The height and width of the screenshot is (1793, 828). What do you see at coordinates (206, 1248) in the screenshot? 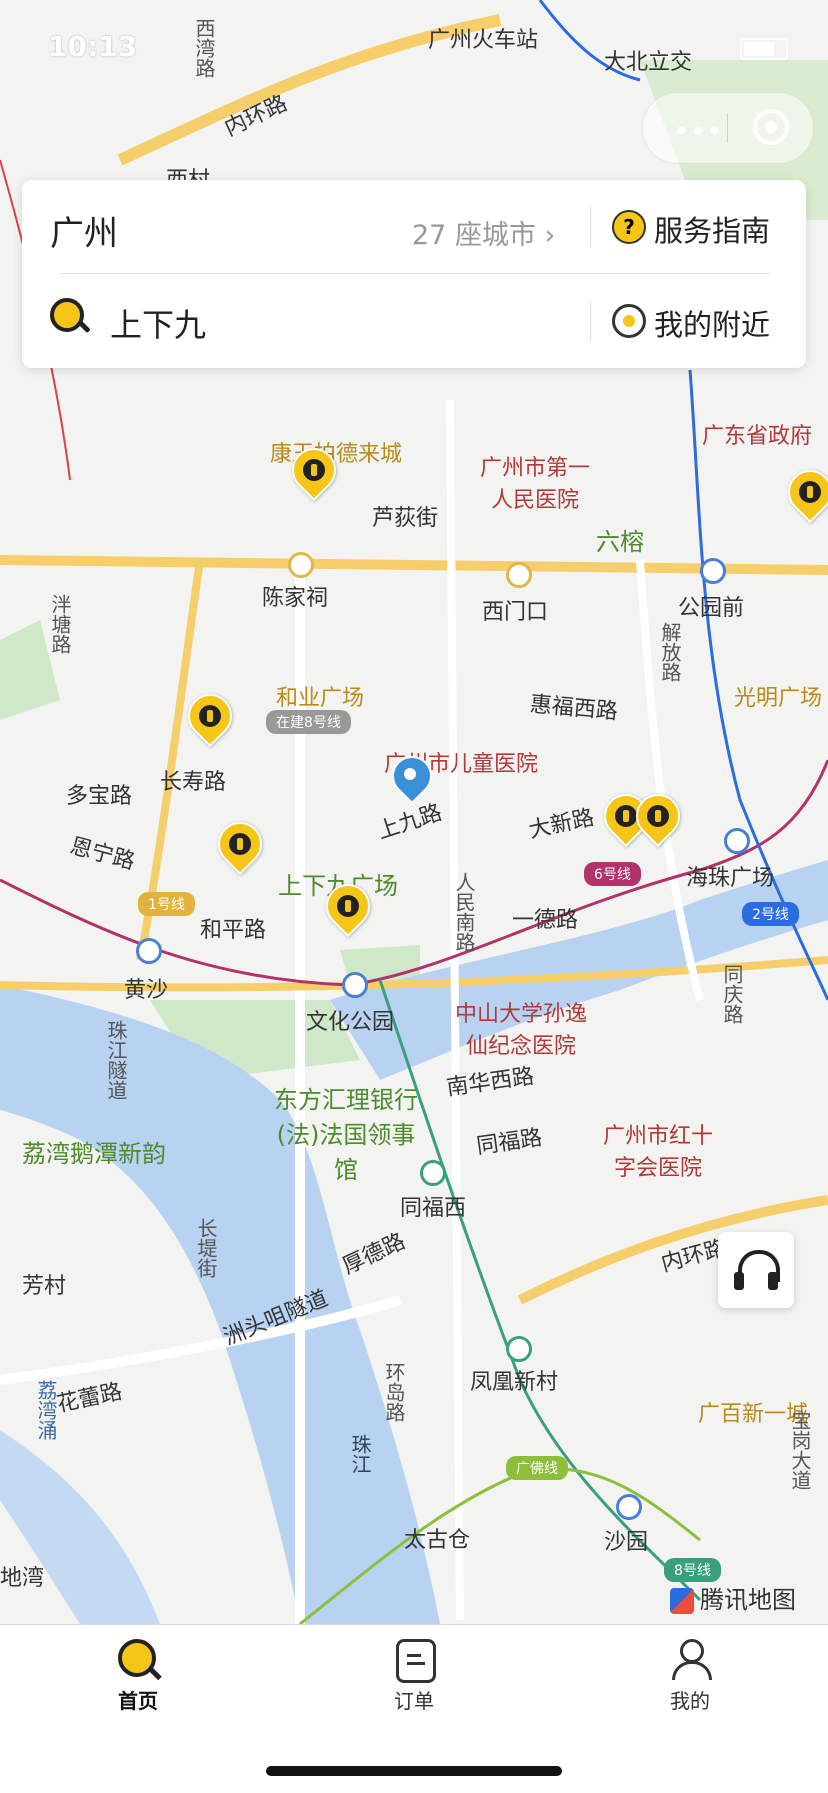
I see `map-label: 长堤街` at bounding box center [206, 1248].